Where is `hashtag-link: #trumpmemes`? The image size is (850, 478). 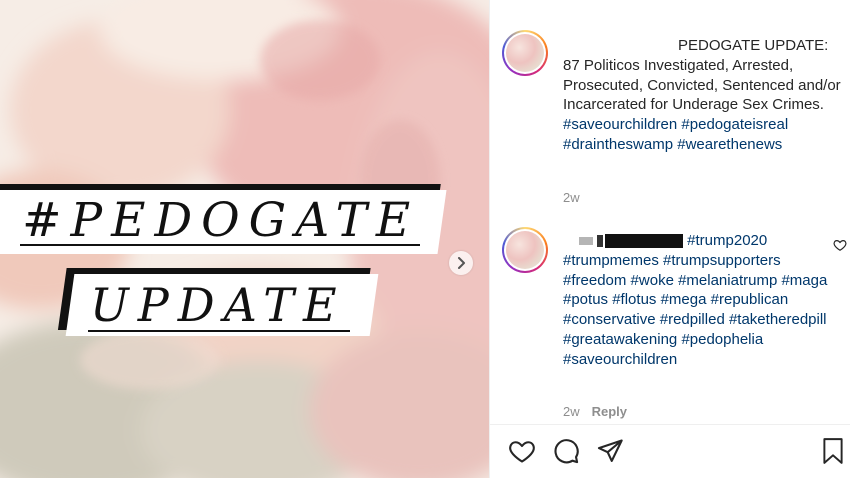
hashtag-link: #trumpmemes is located at coordinates (611, 260).